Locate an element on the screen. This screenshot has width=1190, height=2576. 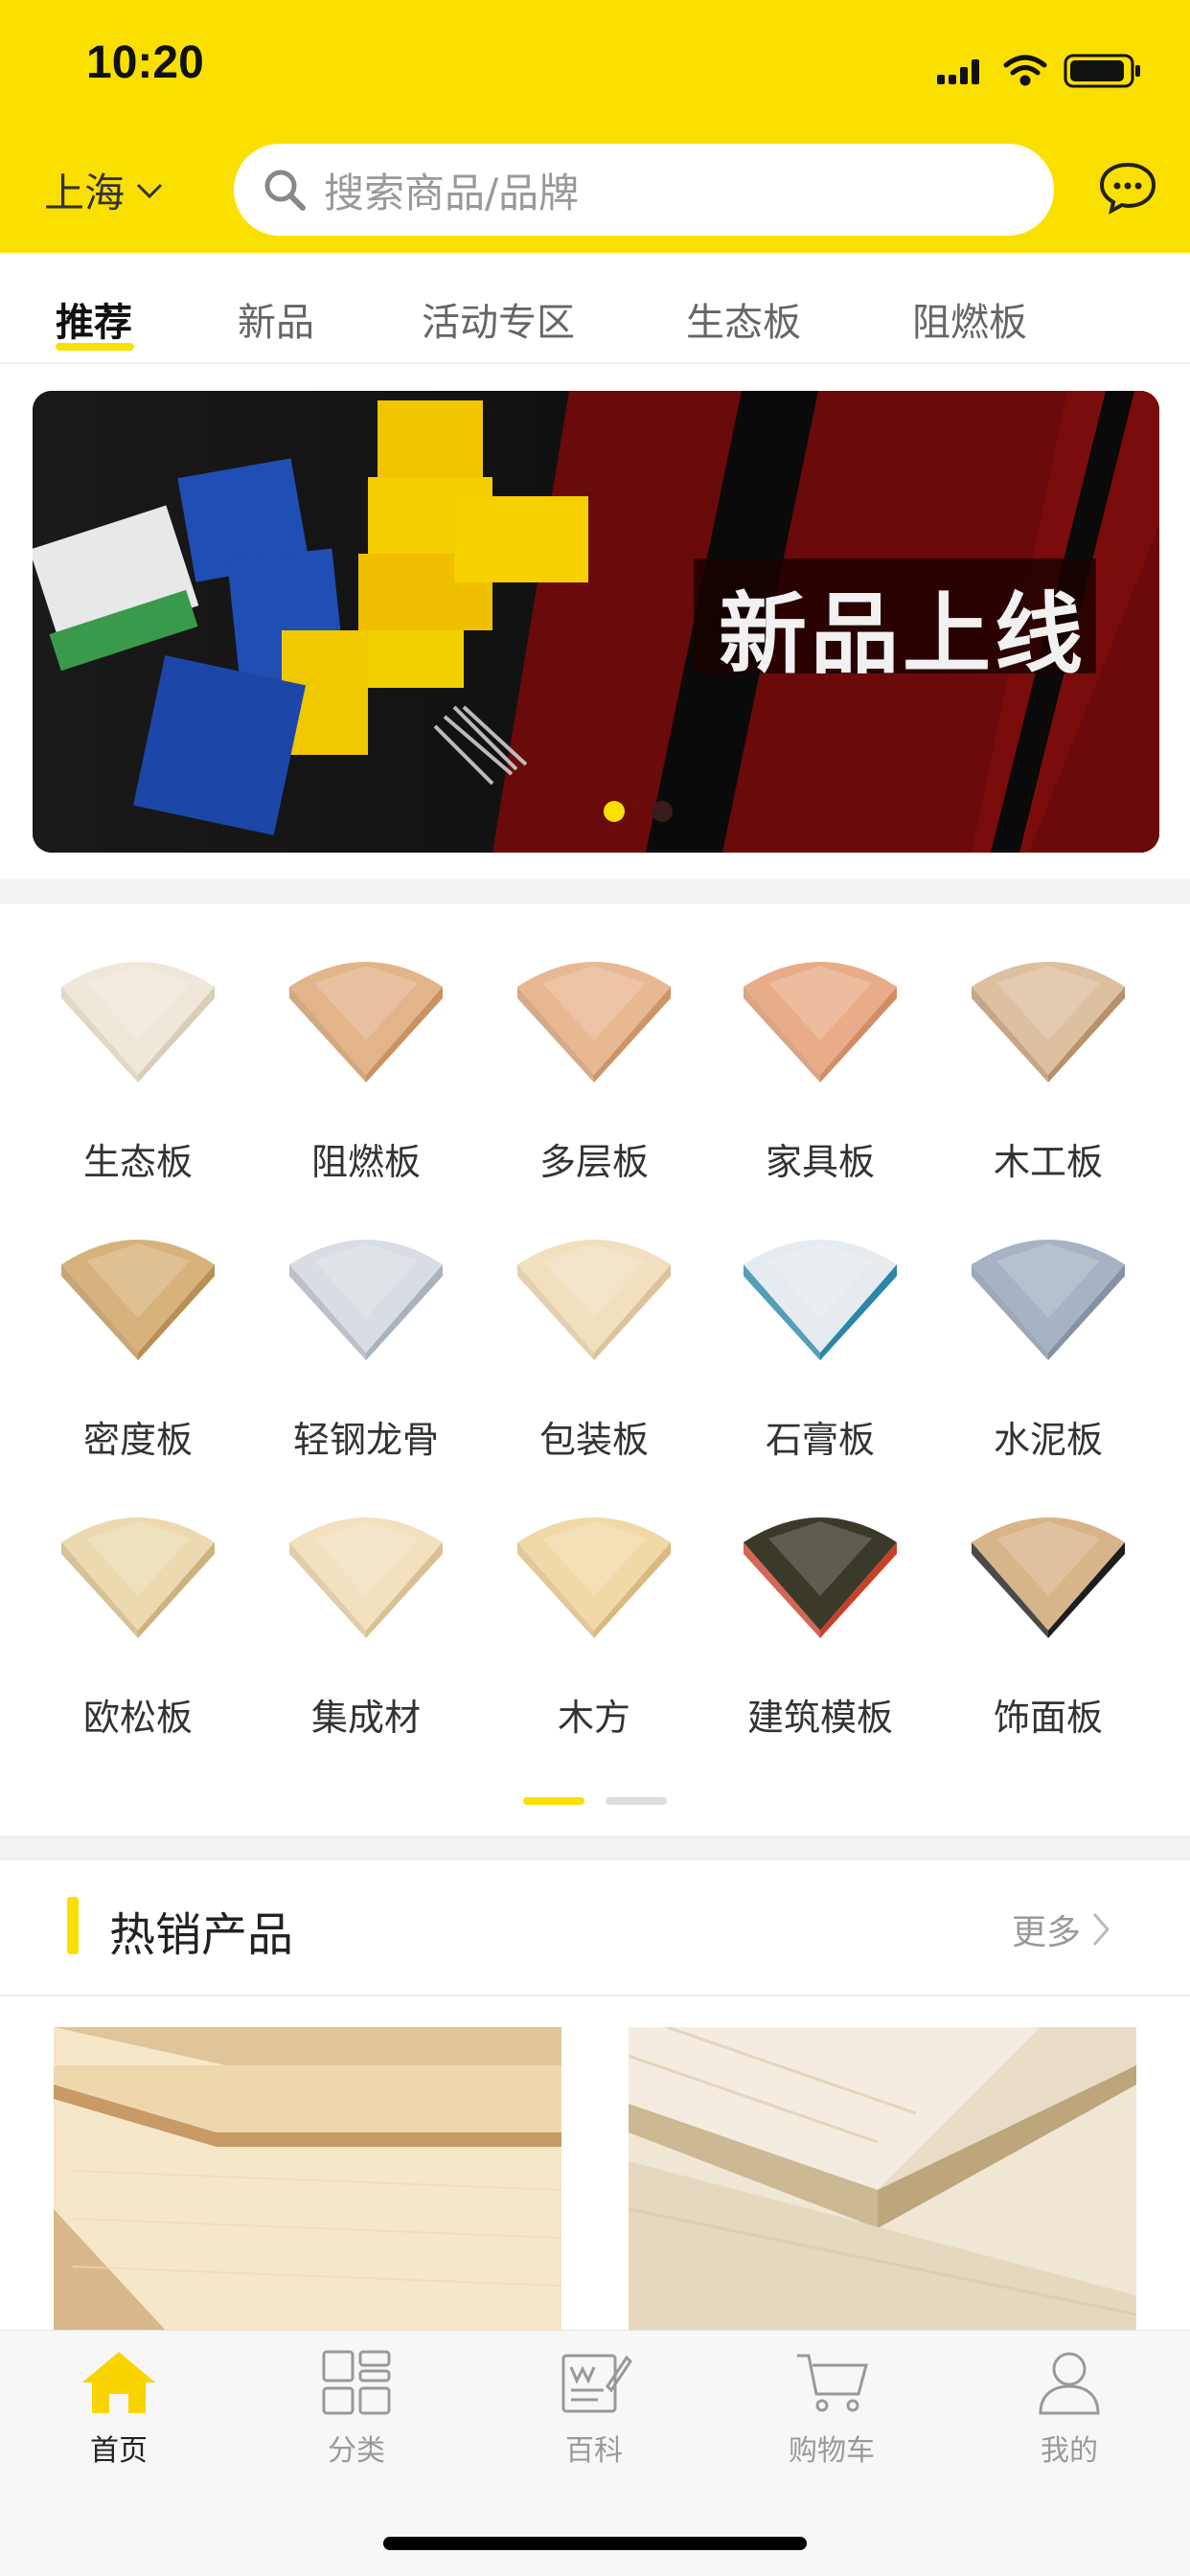
category-label: 石膏板 is located at coordinates (820, 1440).